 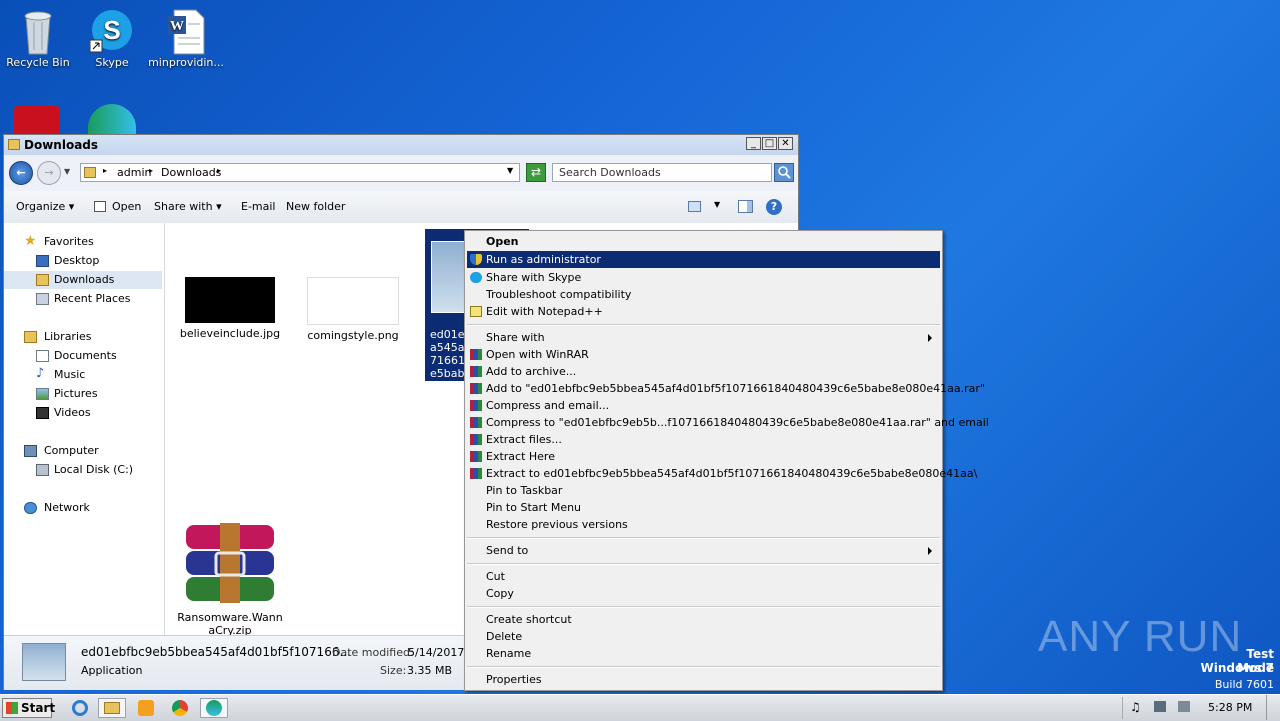 What do you see at coordinates (703, 636) in the screenshot?
I see `menu-item-delete: Delete` at bounding box center [703, 636].